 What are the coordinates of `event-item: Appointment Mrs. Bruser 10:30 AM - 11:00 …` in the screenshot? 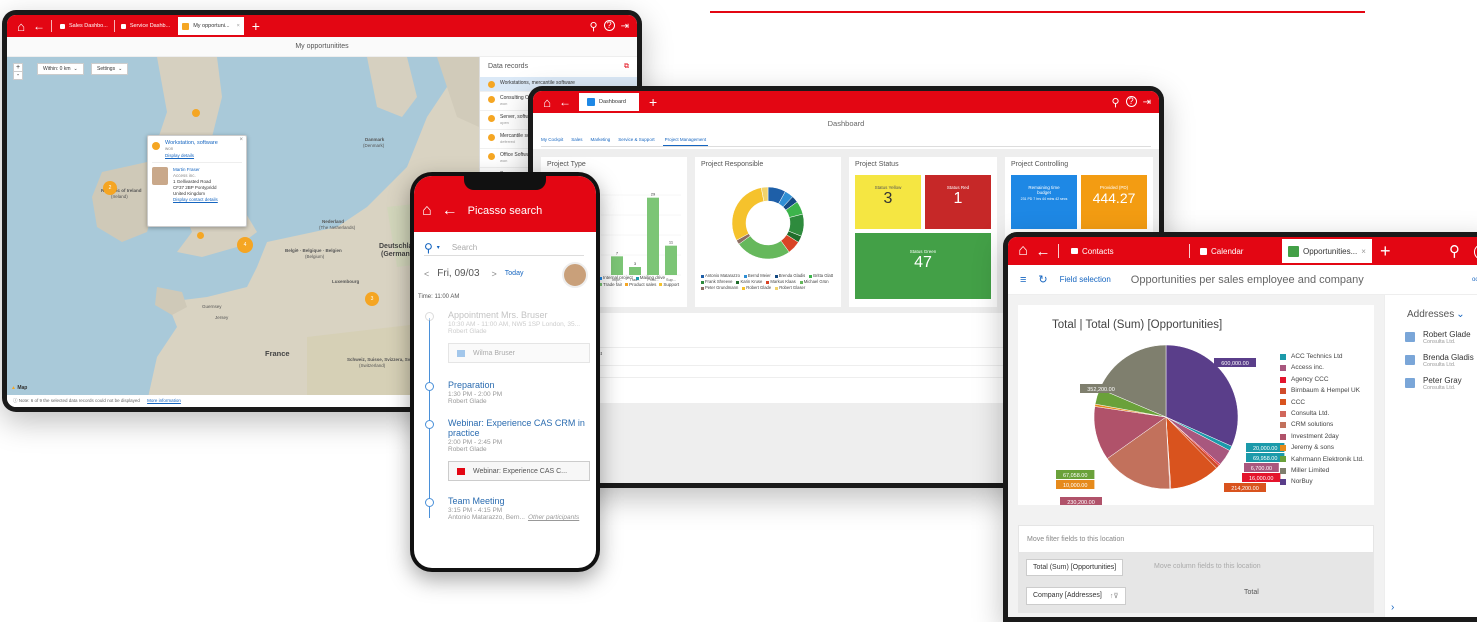 It's located at (506, 336).